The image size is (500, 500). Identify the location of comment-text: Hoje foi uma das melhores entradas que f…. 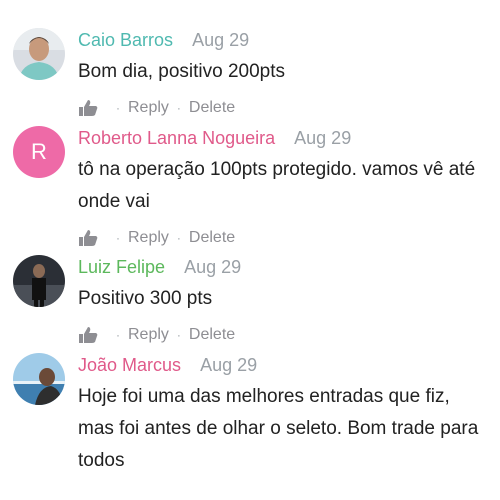
(278, 428).